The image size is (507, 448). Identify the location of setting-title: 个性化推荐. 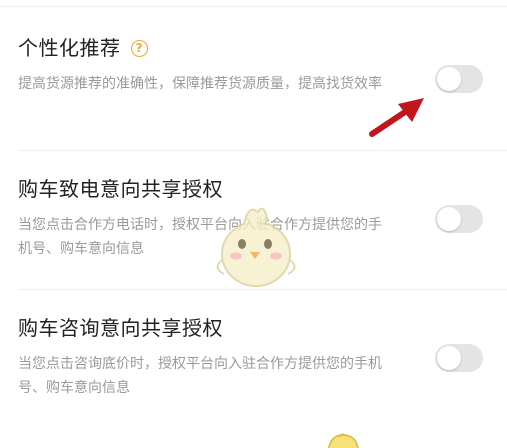
(69, 48).